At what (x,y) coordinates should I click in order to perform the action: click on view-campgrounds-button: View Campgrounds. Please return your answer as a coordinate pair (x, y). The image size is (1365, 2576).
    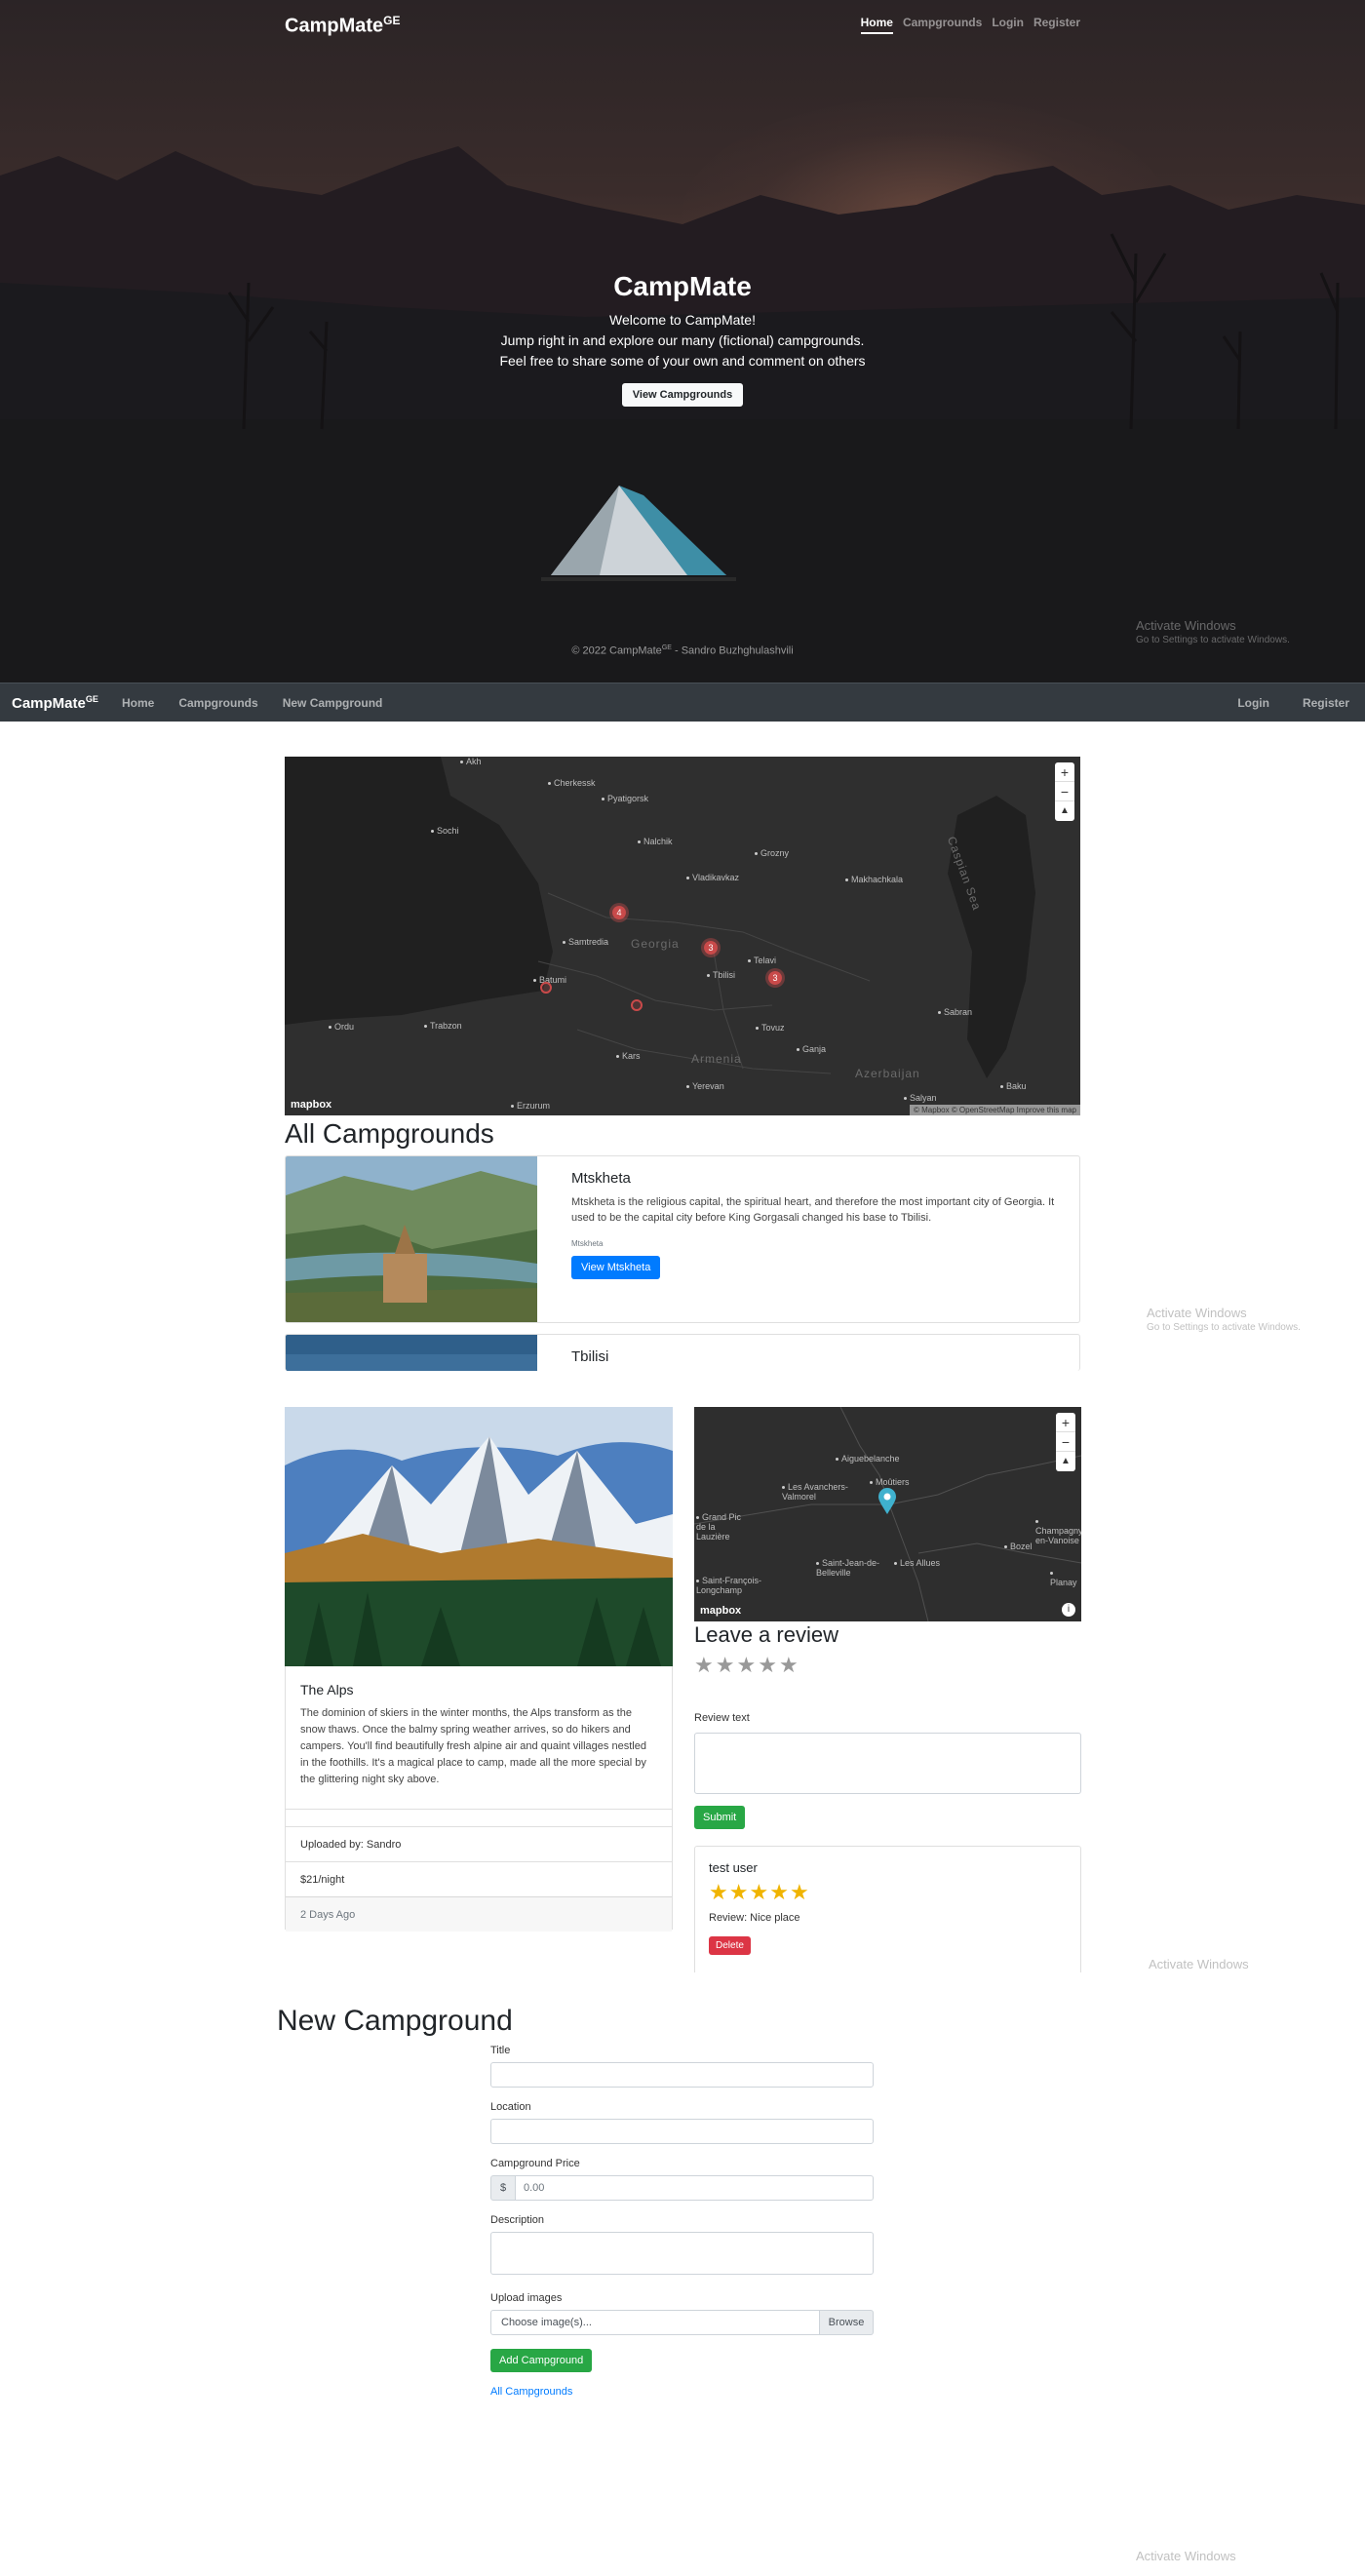
    Looking at the image, I should click on (682, 395).